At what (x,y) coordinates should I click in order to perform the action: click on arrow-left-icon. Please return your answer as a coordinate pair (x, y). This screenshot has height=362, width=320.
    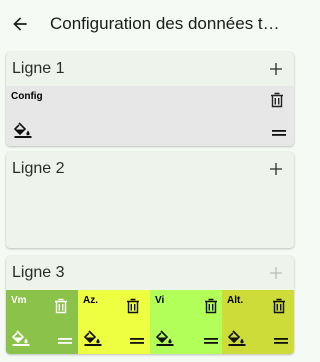
    Looking at the image, I should click on (20, 24).